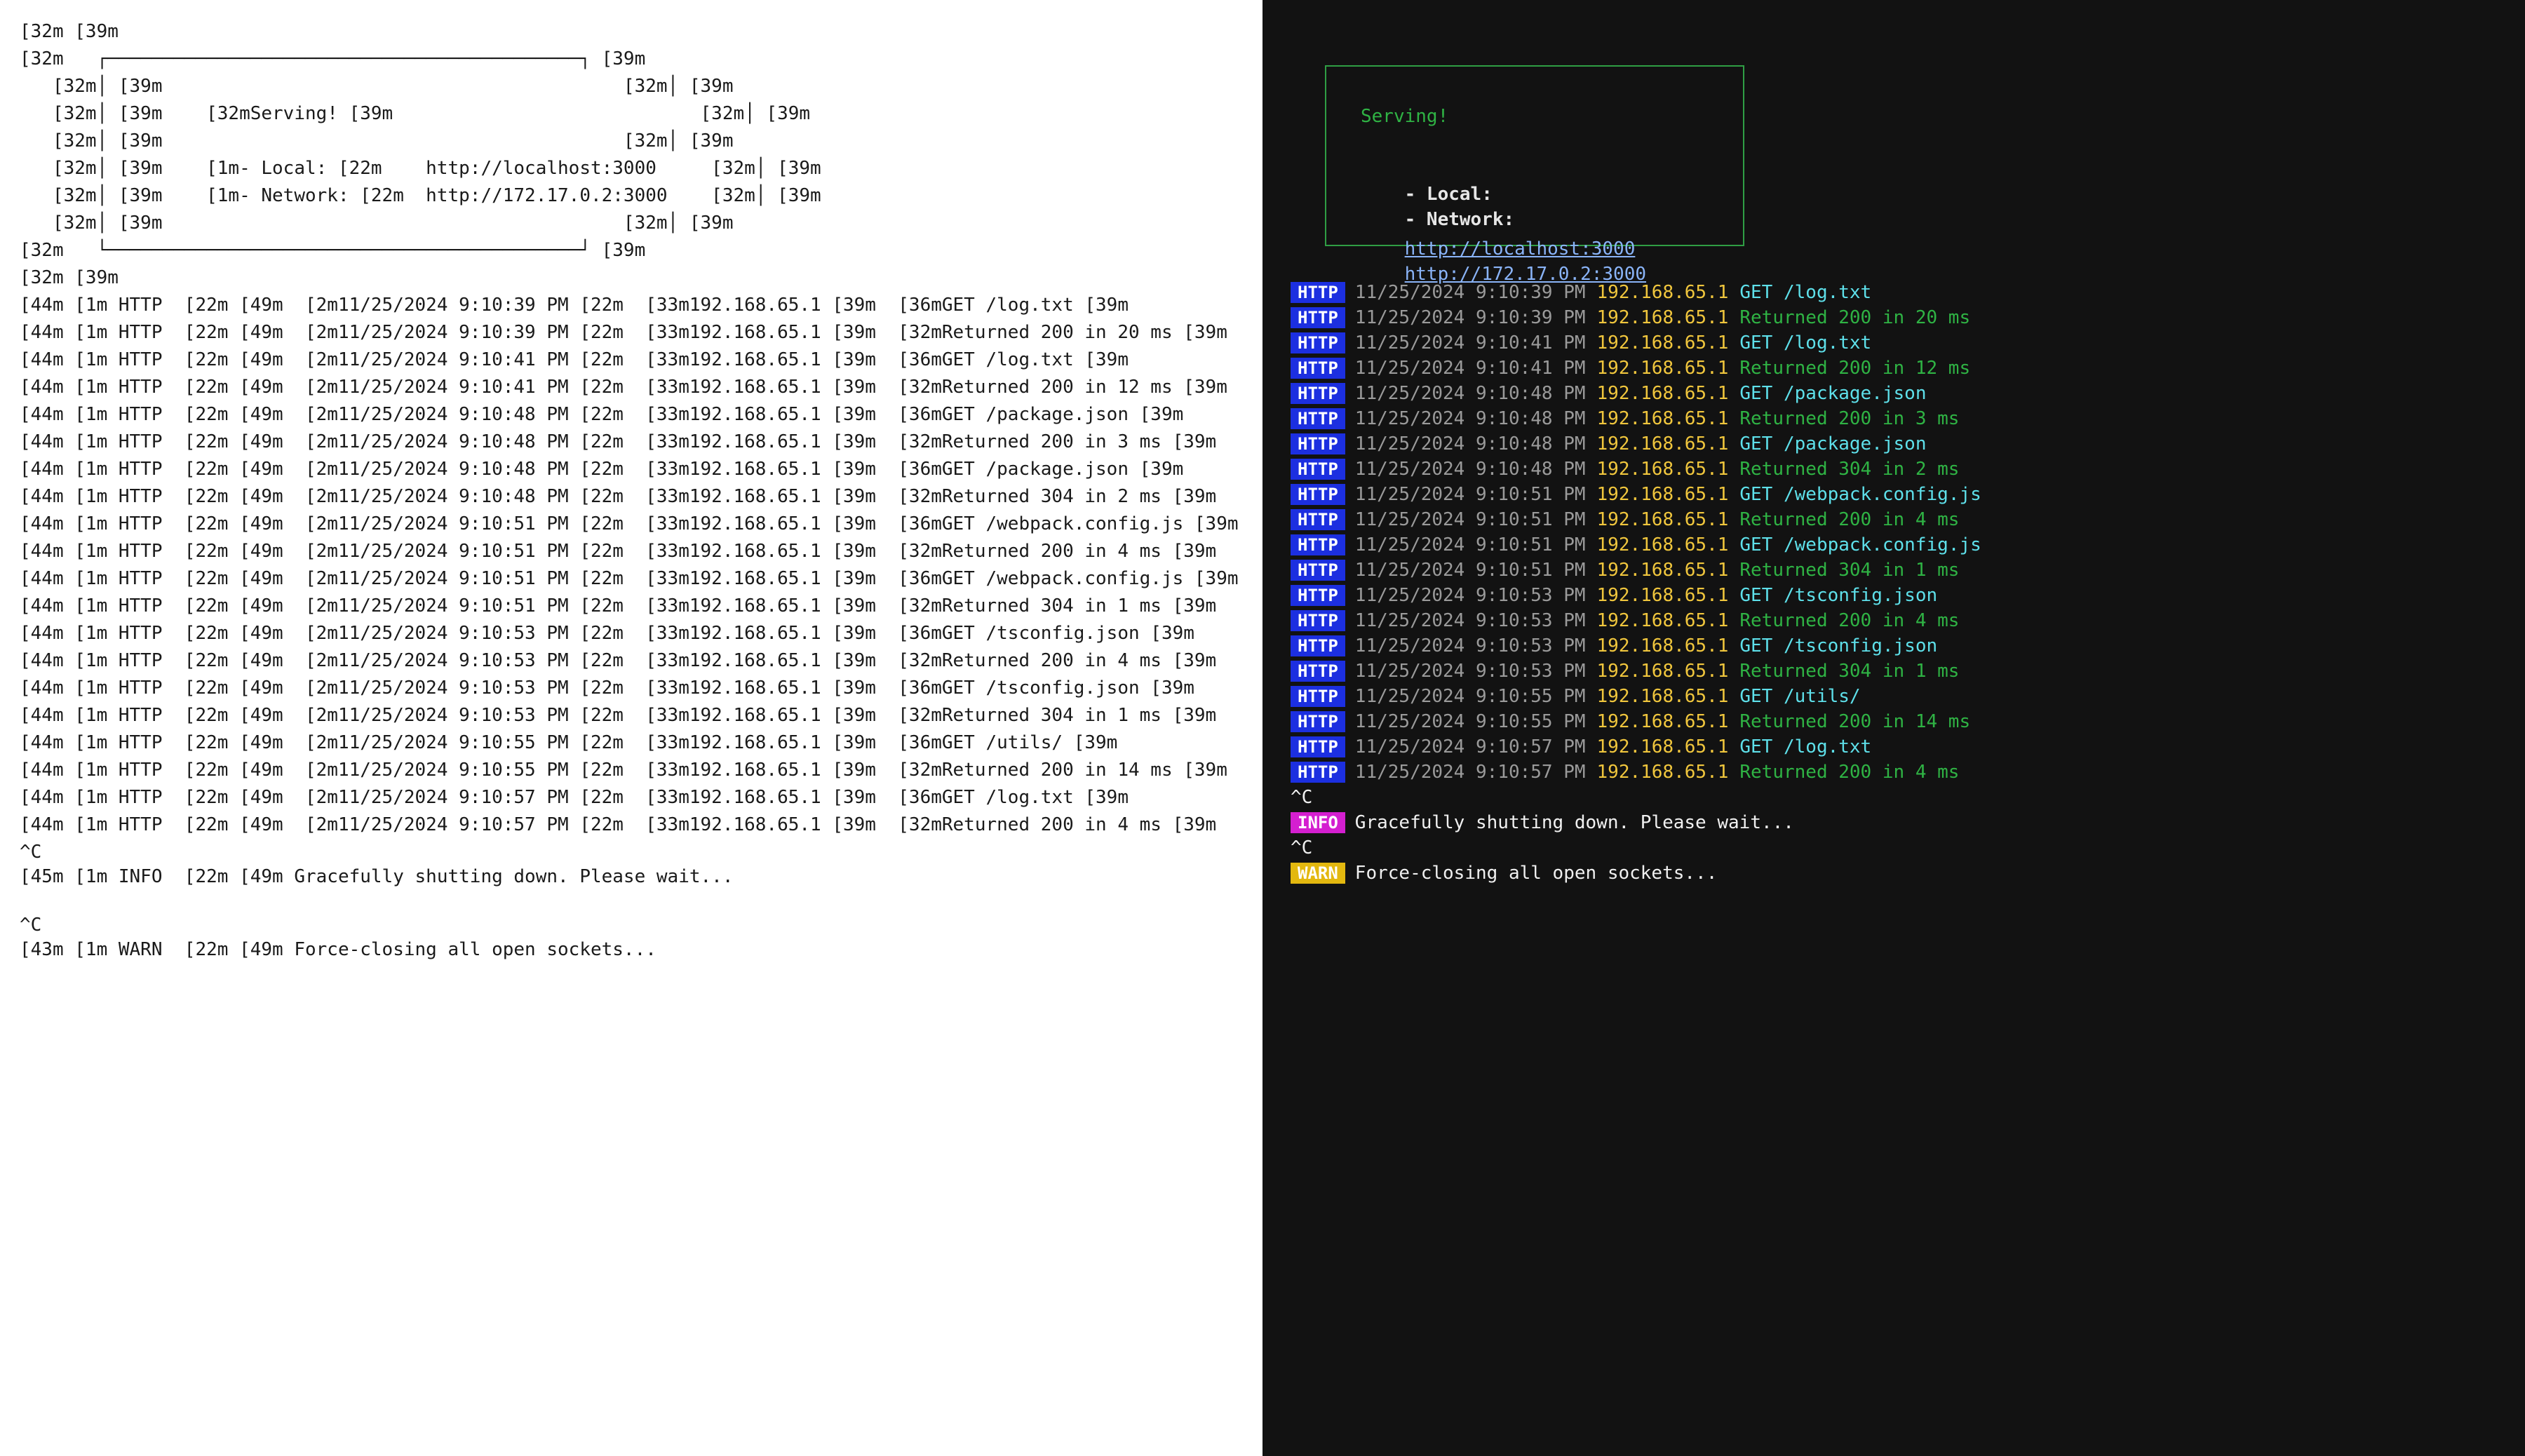 The image size is (2525, 1456). I want to click on log-message: Returned 200 in 12 ms, so click(1855, 368).